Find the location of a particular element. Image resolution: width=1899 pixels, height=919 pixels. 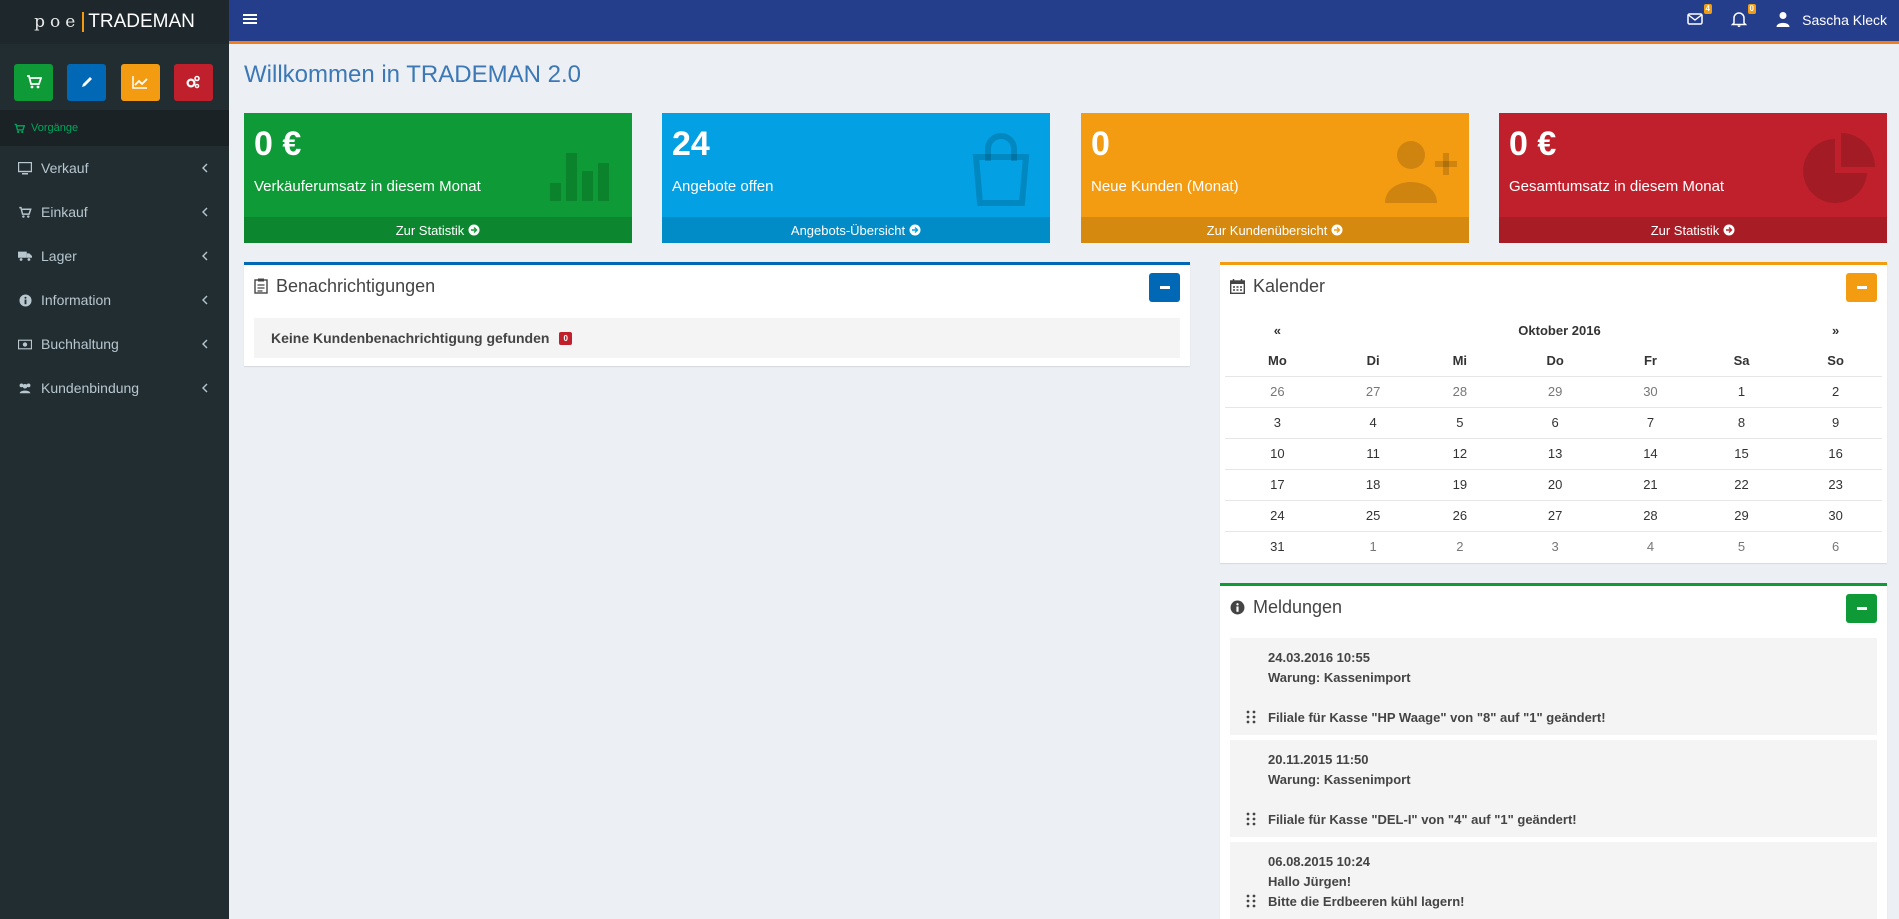

messages-button: 4 is located at coordinates (1699, 16).